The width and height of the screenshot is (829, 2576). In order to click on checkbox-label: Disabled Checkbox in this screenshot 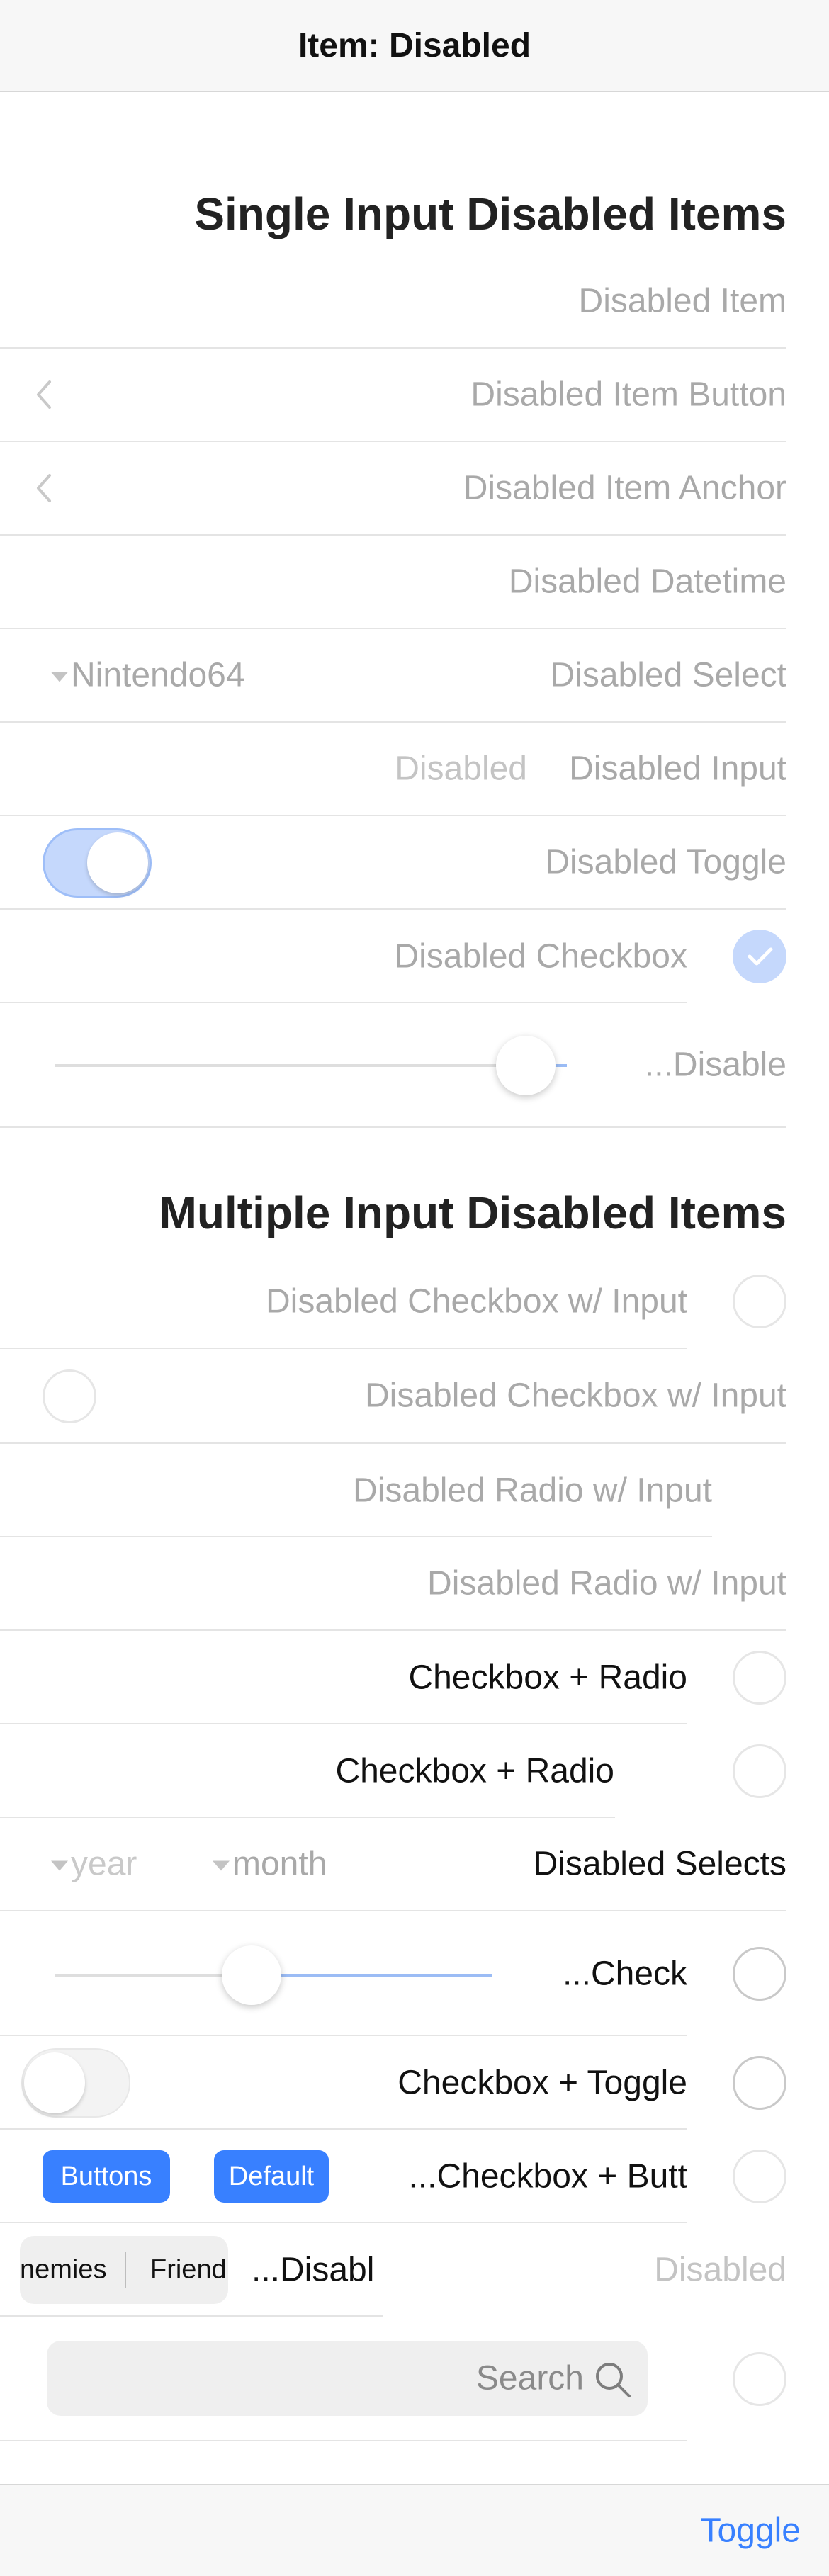, I will do `click(540, 956)`.